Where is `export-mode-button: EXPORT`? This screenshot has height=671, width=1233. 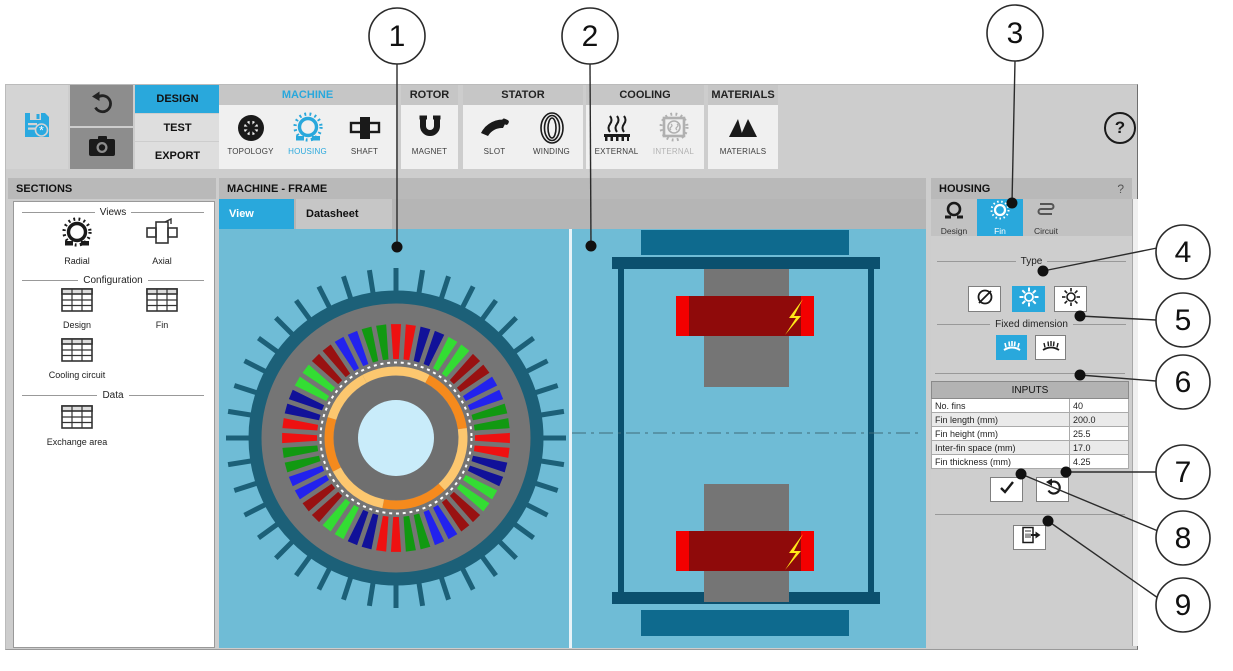 export-mode-button: EXPORT is located at coordinates (177, 155).